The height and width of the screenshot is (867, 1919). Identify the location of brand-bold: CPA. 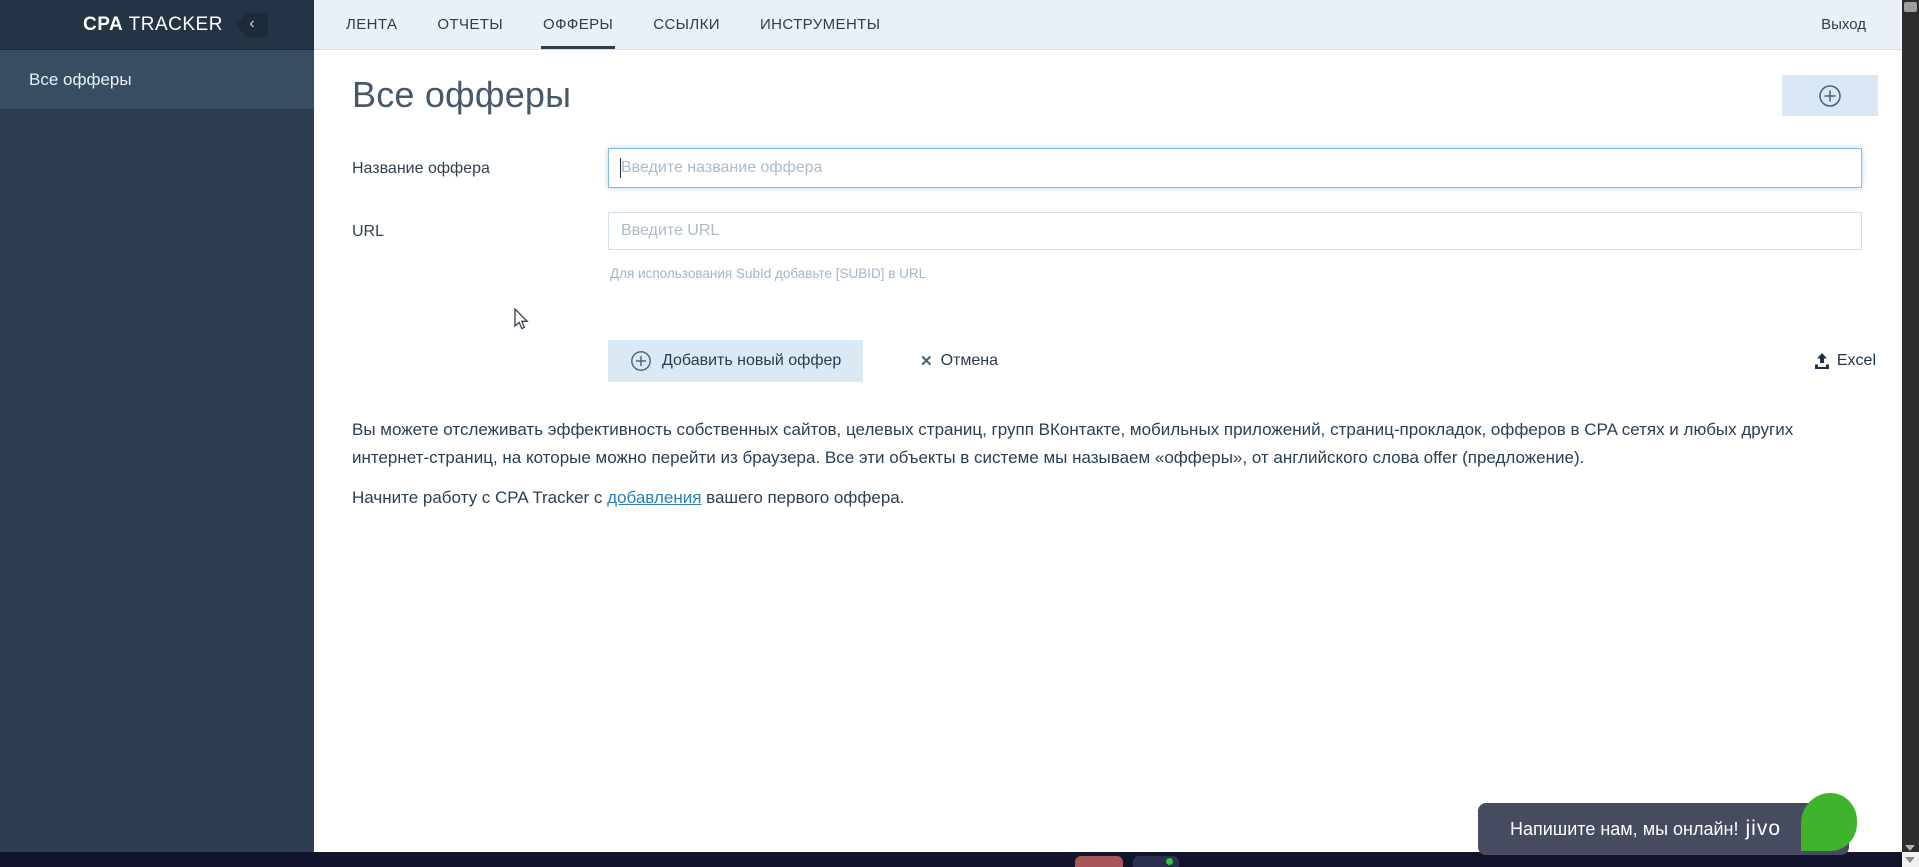
(103, 24).